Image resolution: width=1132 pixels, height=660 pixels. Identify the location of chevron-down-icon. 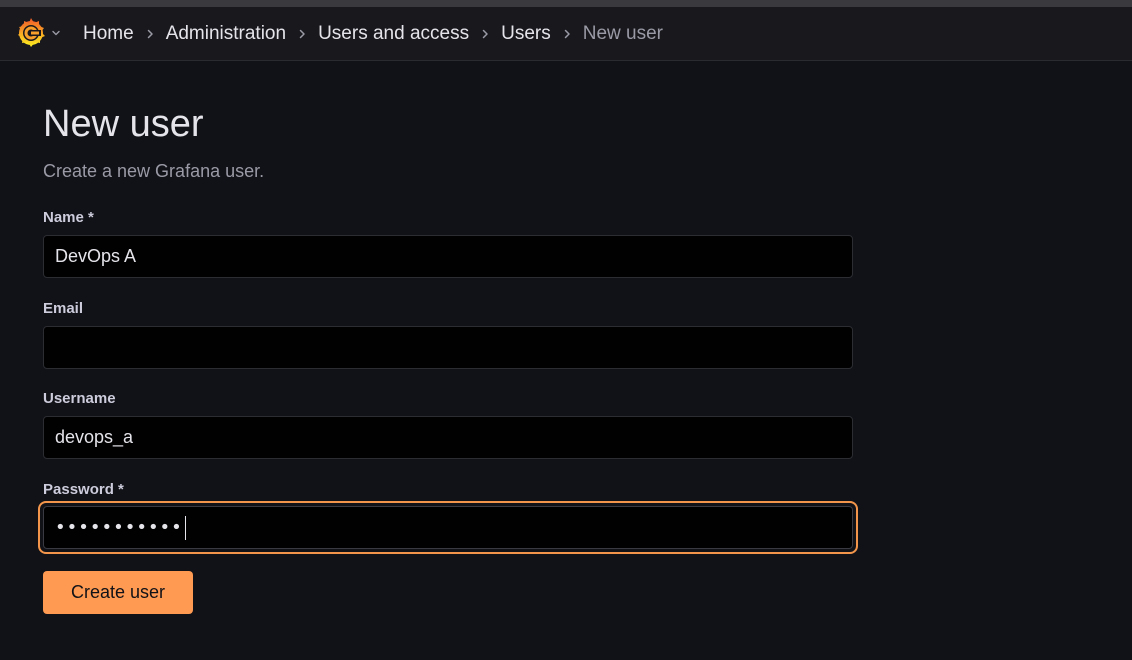
(56, 32).